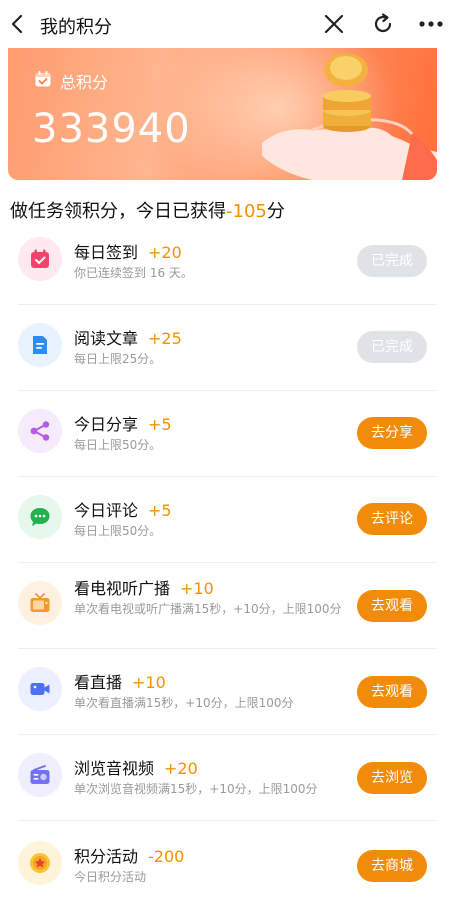 The width and height of the screenshot is (457, 914). I want to click on chevron-left-icon, so click(18, 24).